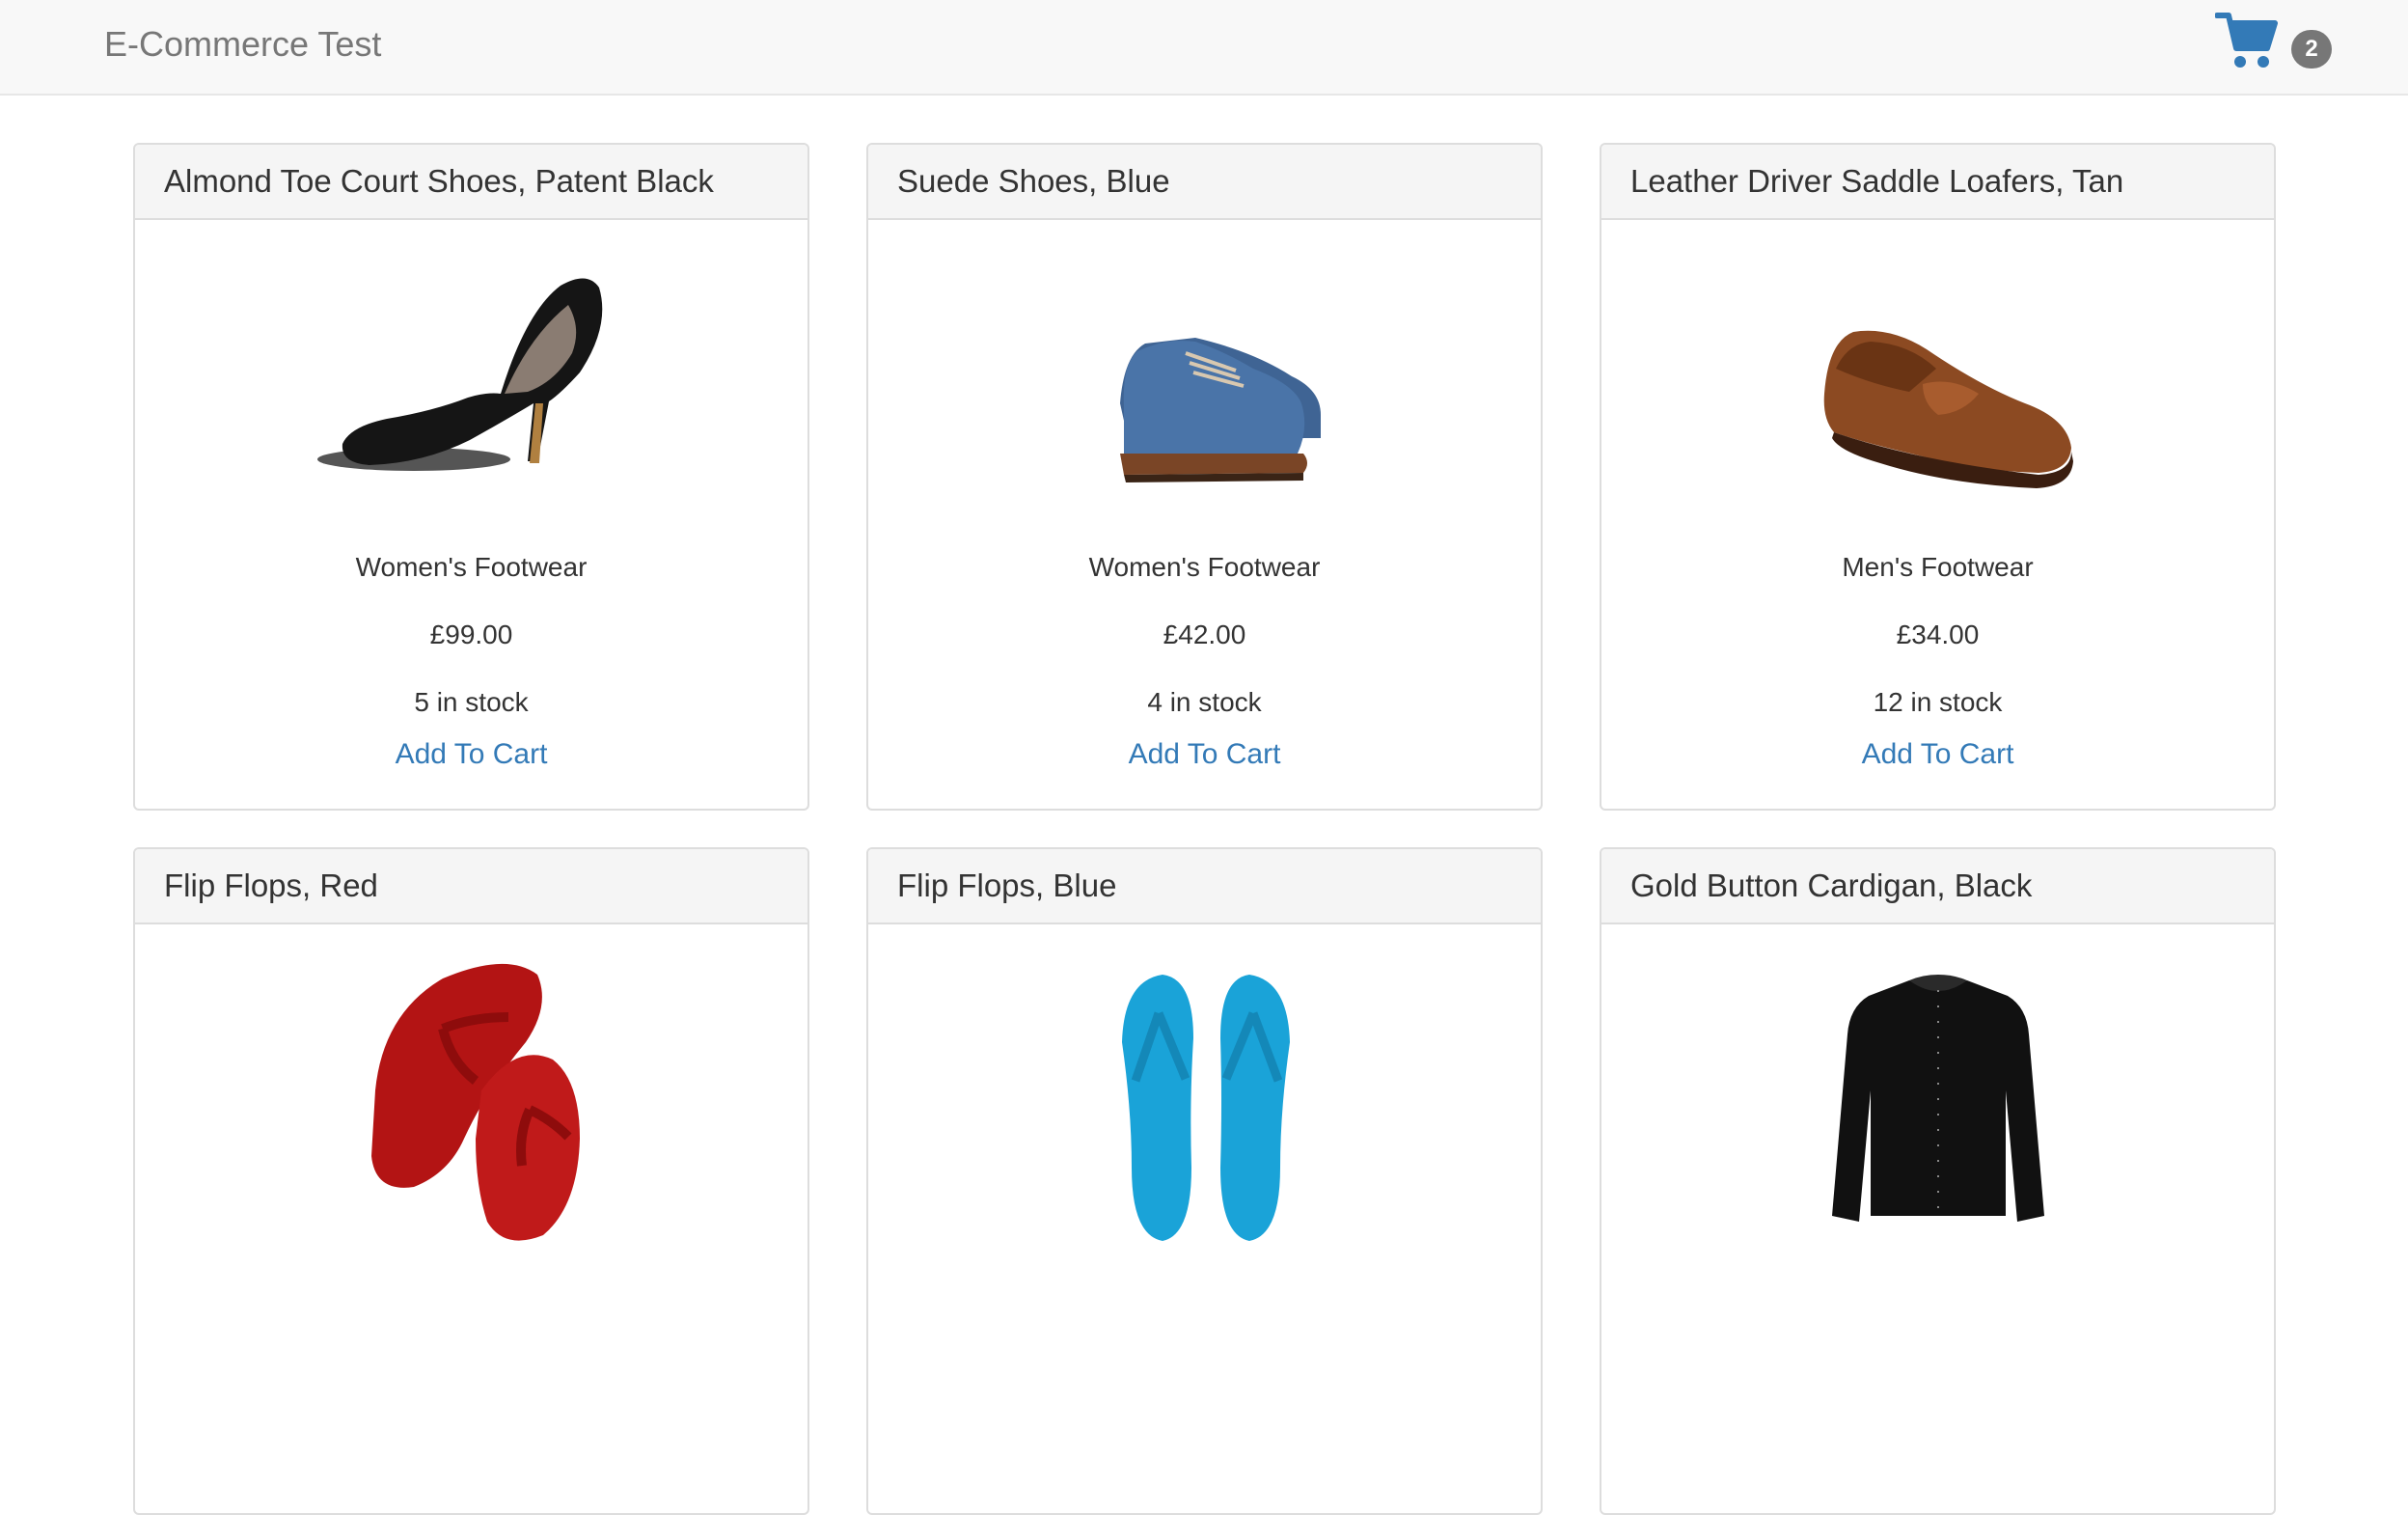  Describe the element at coordinates (1204, 48) in the screenshot. I see `navbar: E-Commerce Test 2` at that location.